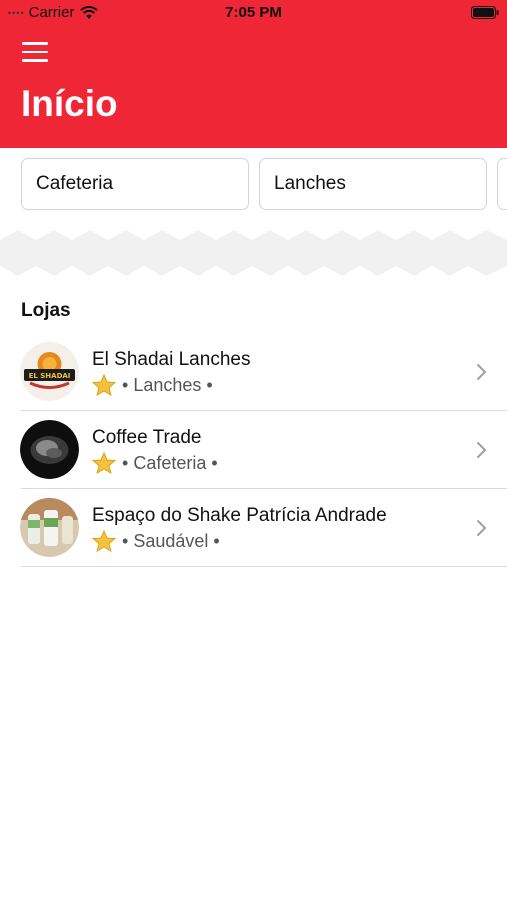  What do you see at coordinates (35, 52) in the screenshot?
I see `hamburger-menu-icon` at bounding box center [35, 52].